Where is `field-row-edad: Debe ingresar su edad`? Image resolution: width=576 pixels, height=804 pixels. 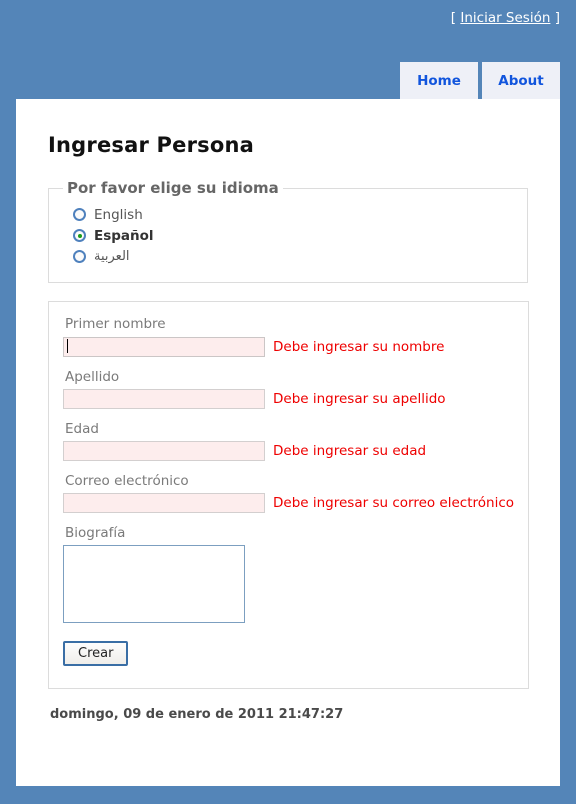
field-row-edad: Debe ingresar su edad is located at coordinates (288, 451).